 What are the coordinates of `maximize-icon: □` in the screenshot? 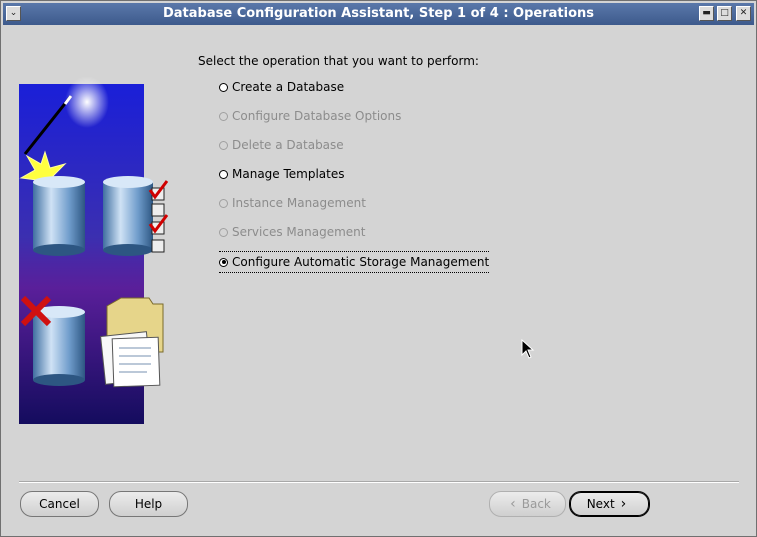 It's located at (724, 13).